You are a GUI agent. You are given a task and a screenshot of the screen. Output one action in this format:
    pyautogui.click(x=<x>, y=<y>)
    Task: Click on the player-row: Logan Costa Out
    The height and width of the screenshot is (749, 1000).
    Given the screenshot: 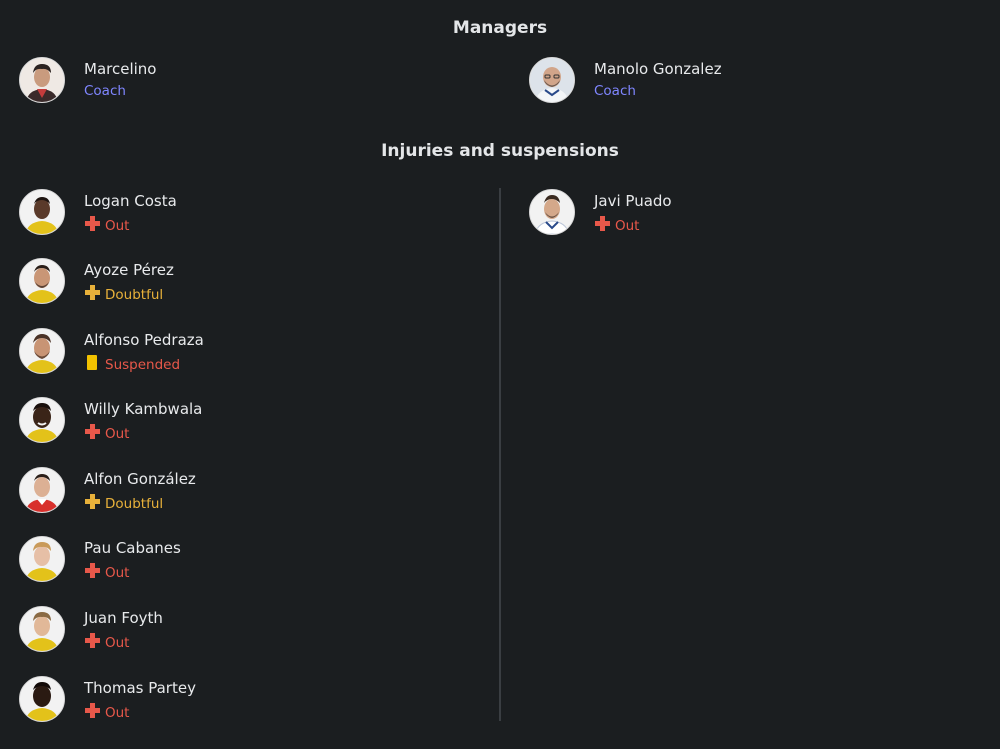 What is the action you would take?
    pyautogui.click(x=169, y=214)
    